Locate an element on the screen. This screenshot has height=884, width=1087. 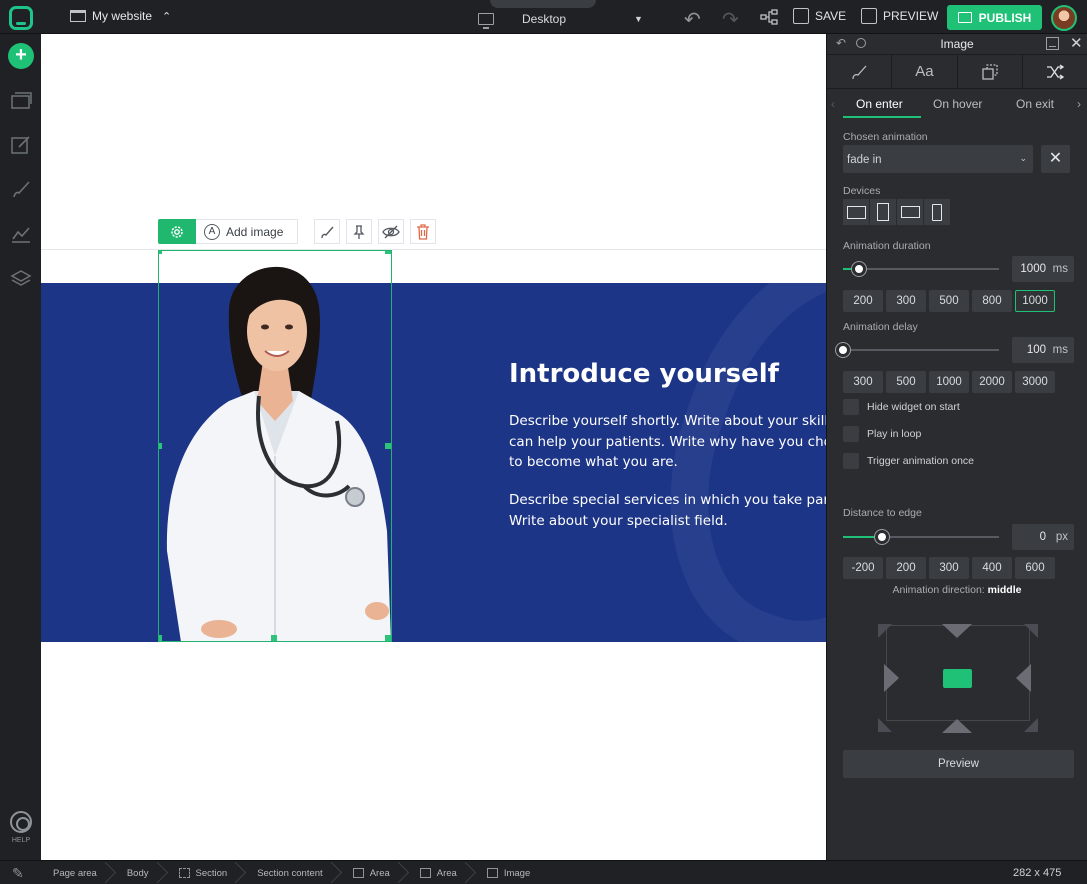
tab-typography: Aa is located at coordinates (925, 71).